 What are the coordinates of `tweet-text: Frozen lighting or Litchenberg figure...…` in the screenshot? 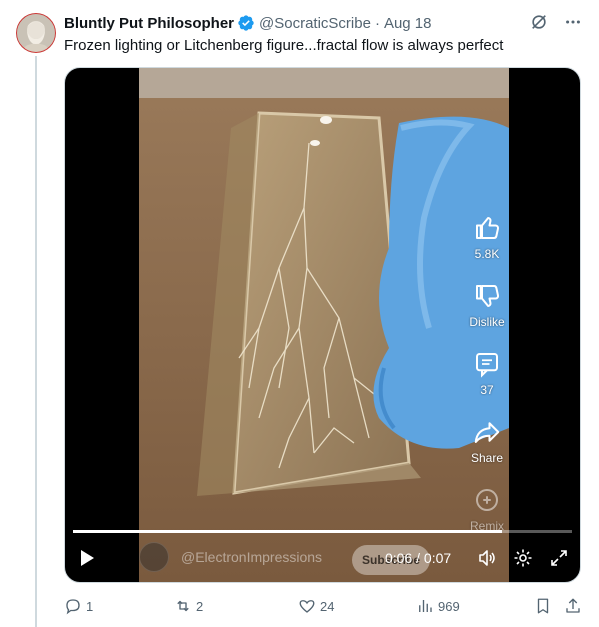 It's located at (284, 45).